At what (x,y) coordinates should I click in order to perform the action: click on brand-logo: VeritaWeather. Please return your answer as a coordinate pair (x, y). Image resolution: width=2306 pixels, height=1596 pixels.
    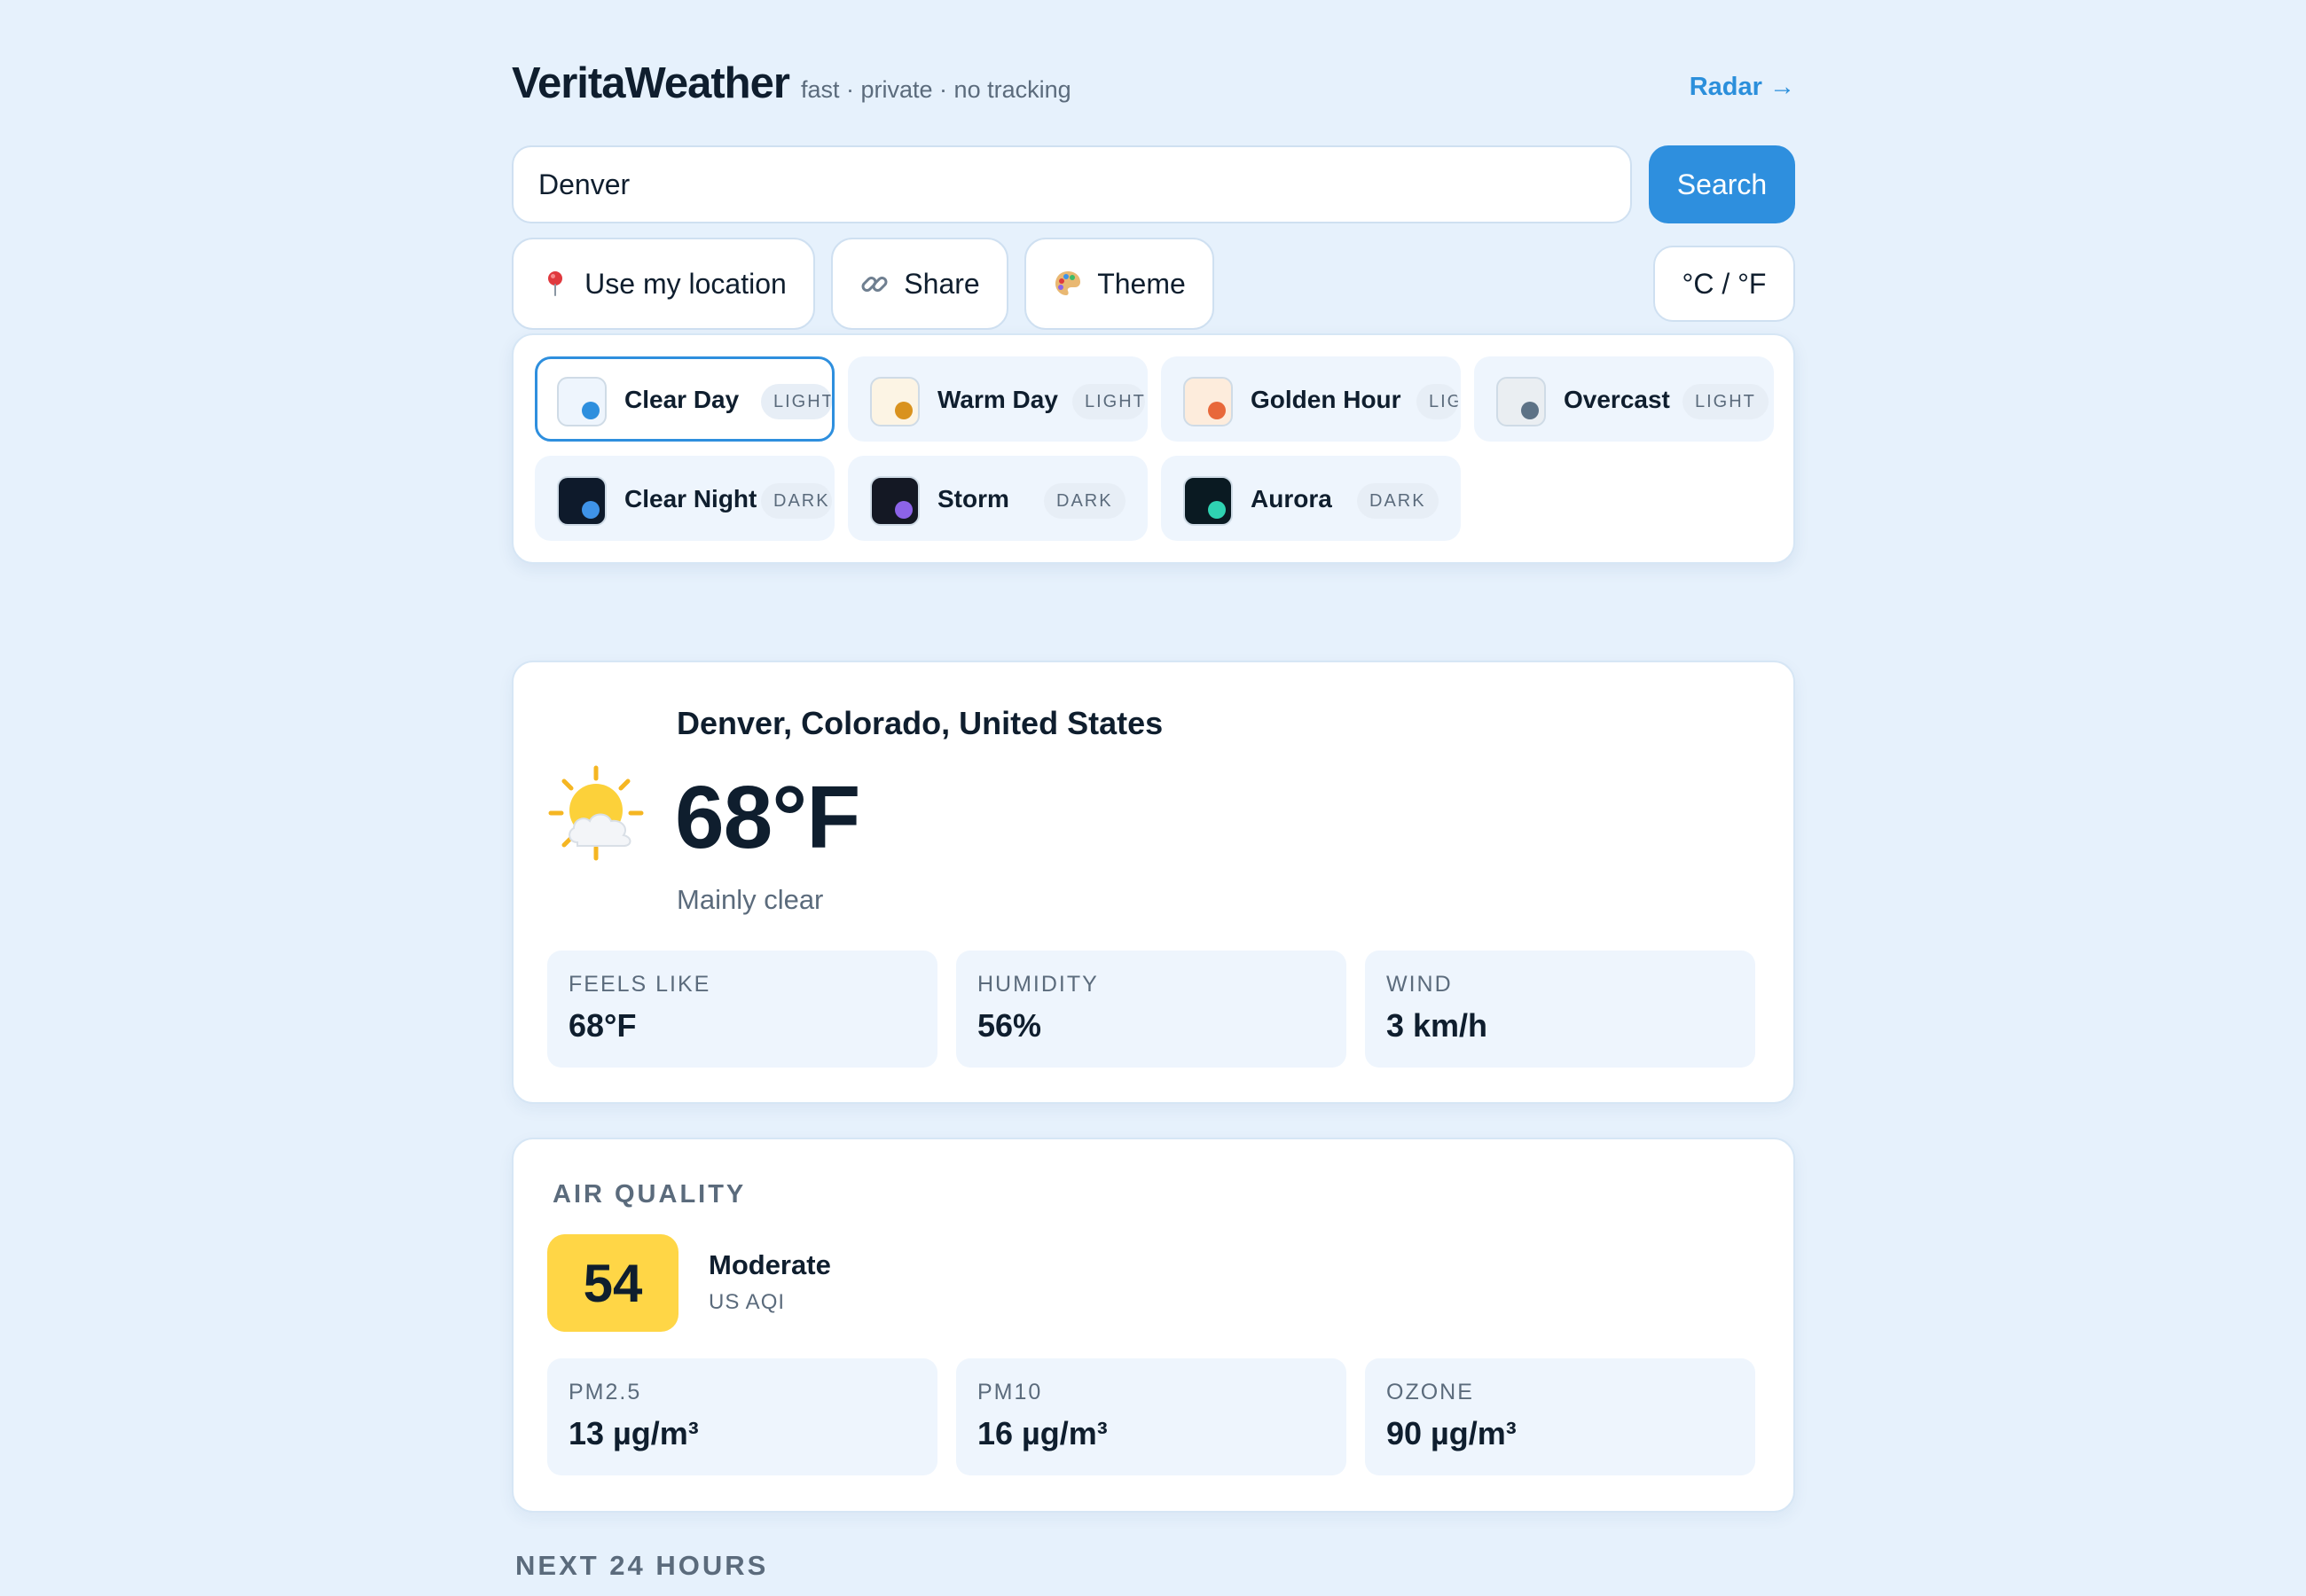
    Looking at the image, I should click on (651, 83).